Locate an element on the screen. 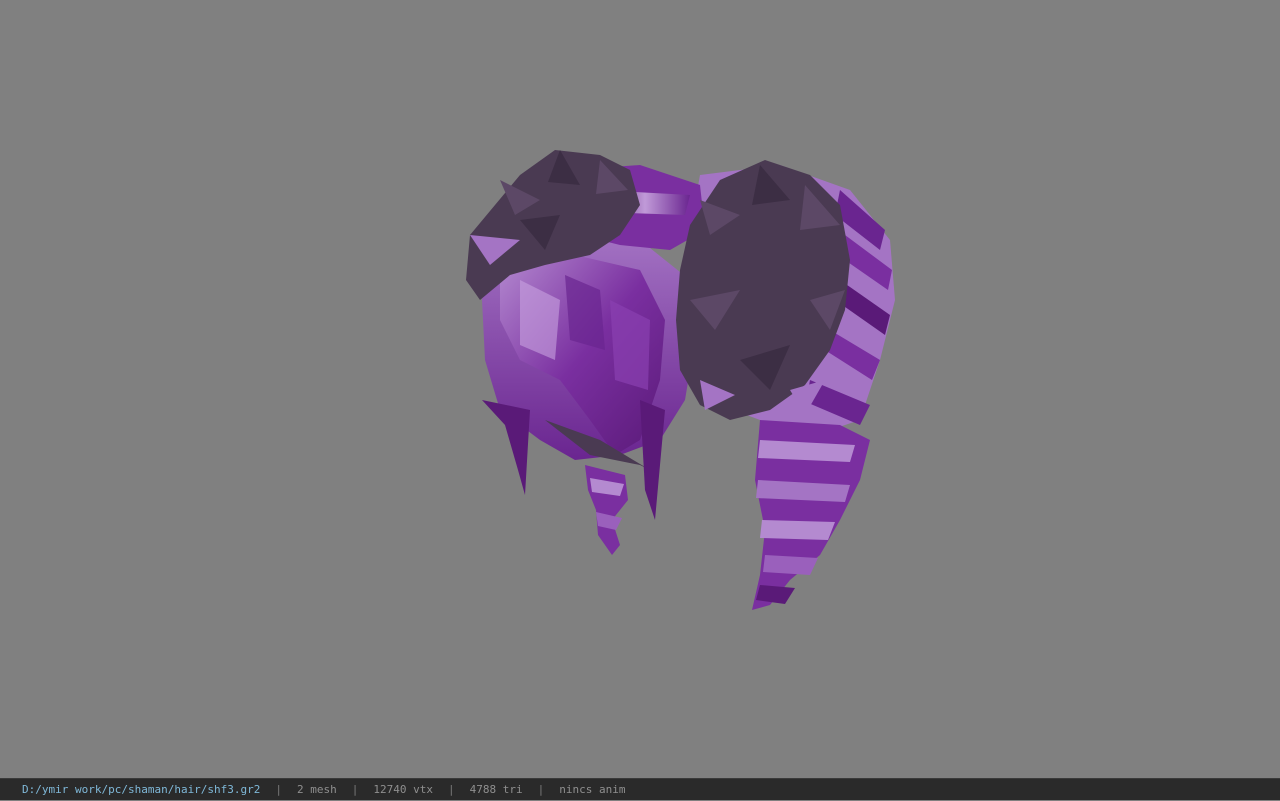 The width and height of the screenshot is (1280, 801). file-path: D:/ymir work/pc/shaman/hair/shf3.gr2 is located at coordinates (141, 789).